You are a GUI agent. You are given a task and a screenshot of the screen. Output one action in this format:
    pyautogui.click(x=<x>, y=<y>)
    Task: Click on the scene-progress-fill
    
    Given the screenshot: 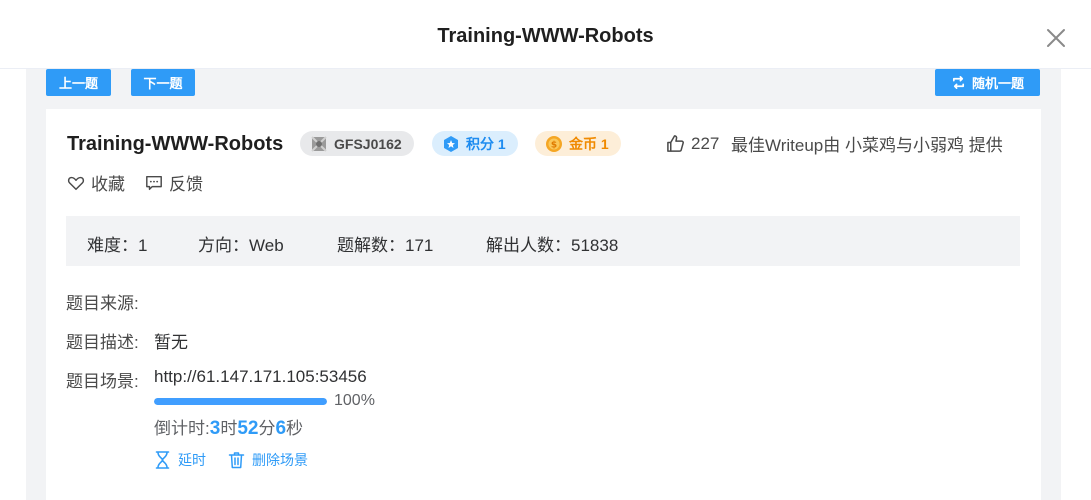 What is the action you would take?
    pyautogui.click(x=240, y=401)
    